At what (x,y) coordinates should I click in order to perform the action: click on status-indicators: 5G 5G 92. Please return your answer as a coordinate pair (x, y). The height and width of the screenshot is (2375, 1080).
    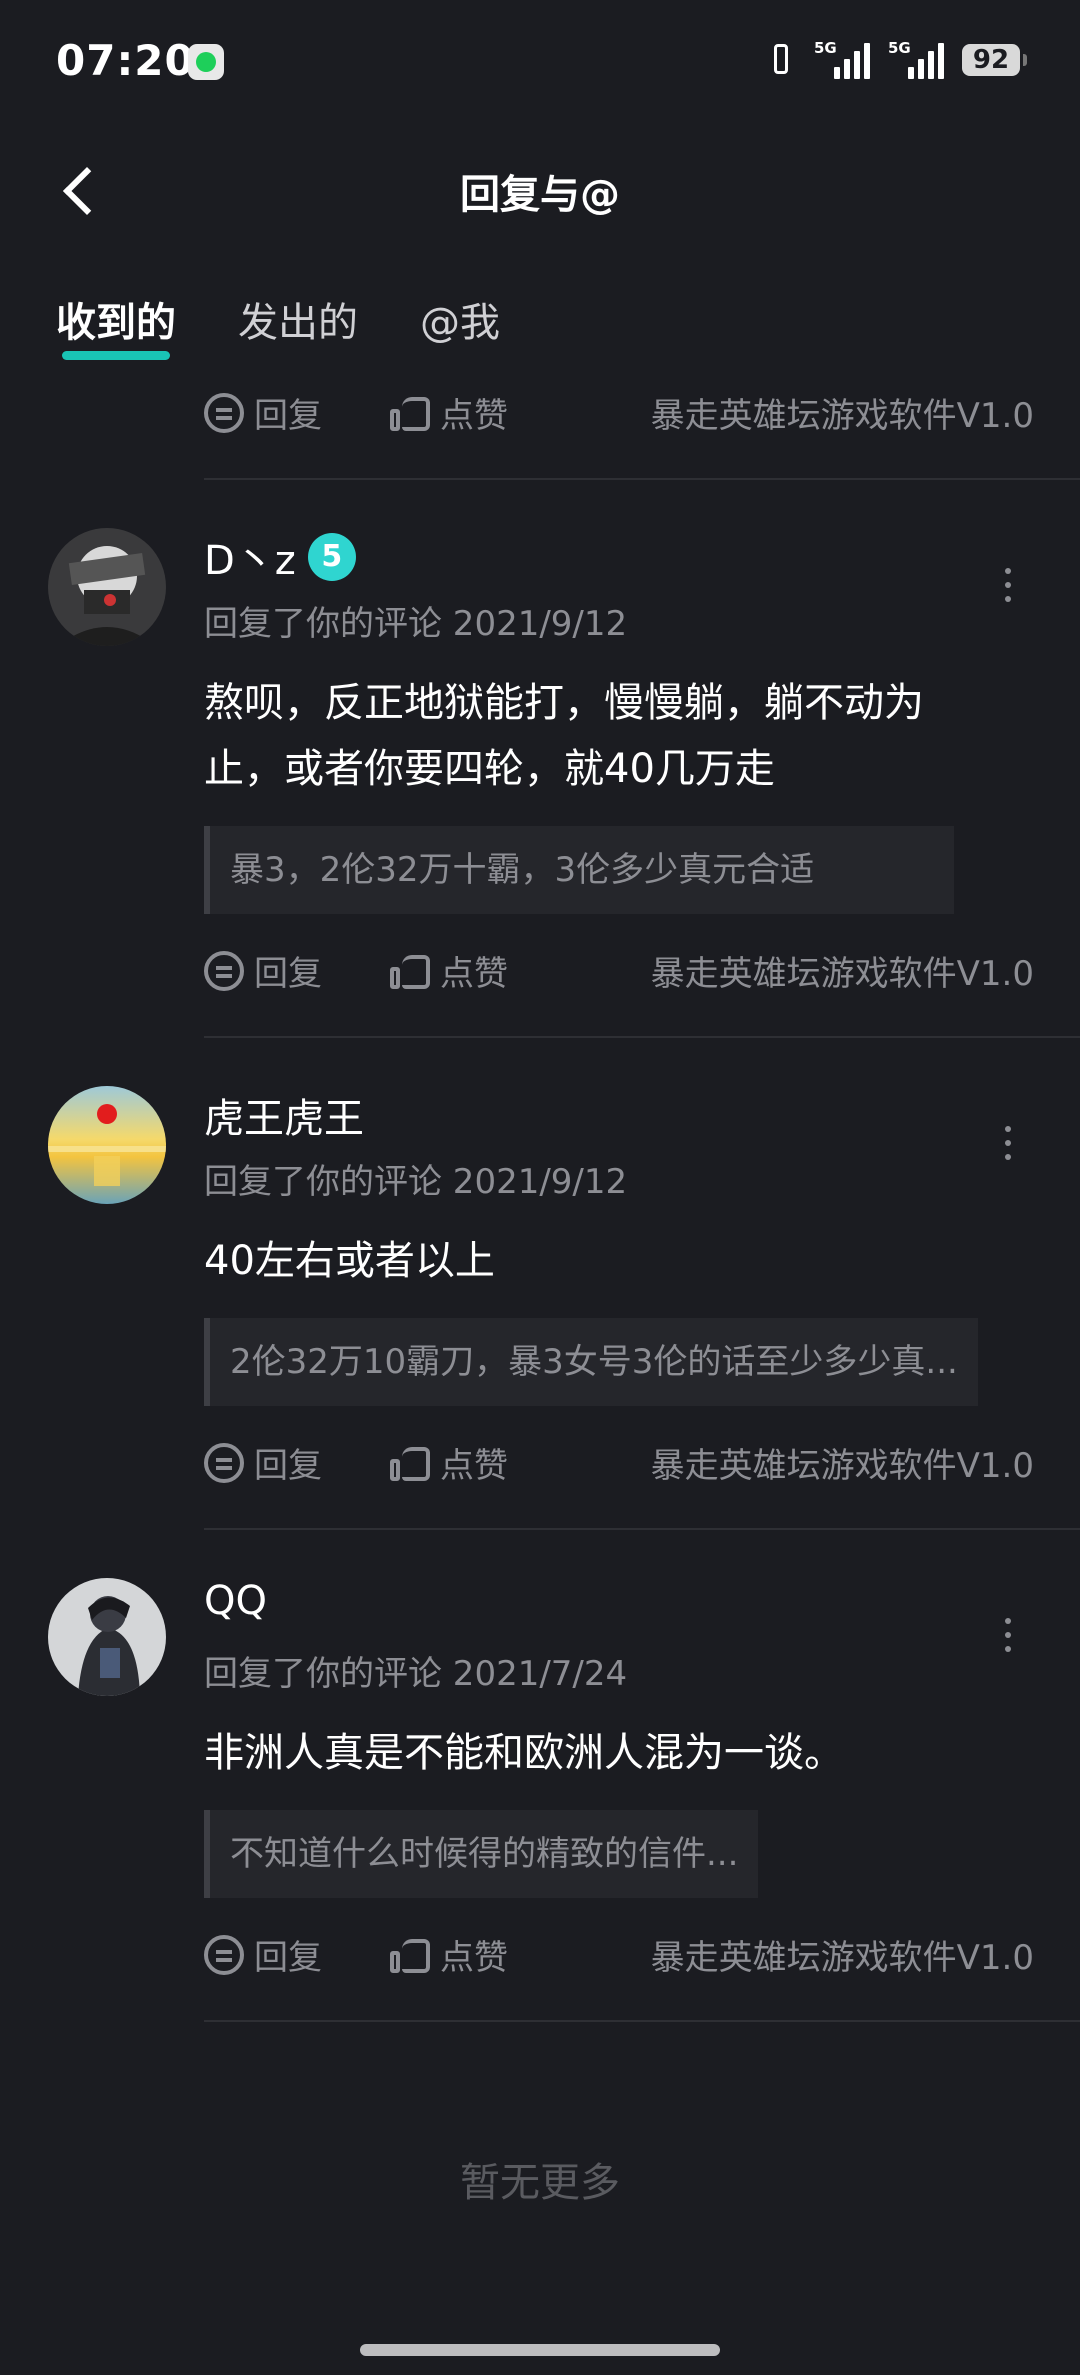
    Looking at the image, I should click on (896, 59).